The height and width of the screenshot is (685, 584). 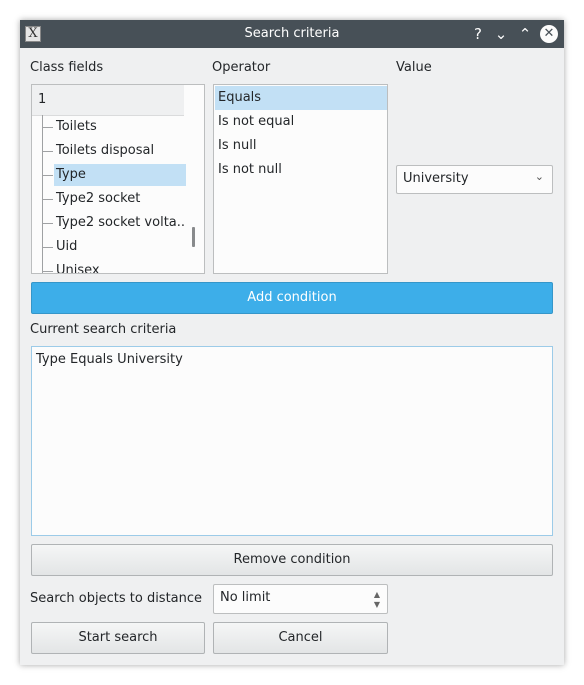 I want to click on remove-condition-button: Remove condition, so click(x=292, y=560).